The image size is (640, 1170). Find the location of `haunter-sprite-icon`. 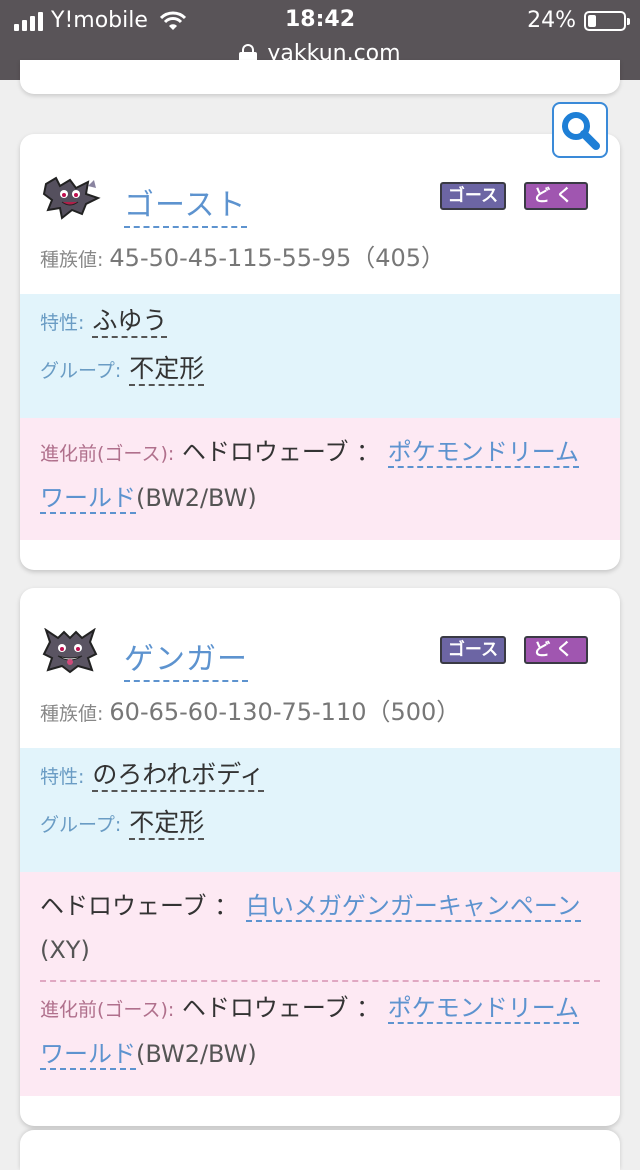

haunter-sprite-icon is located at coordinates (71, 198).